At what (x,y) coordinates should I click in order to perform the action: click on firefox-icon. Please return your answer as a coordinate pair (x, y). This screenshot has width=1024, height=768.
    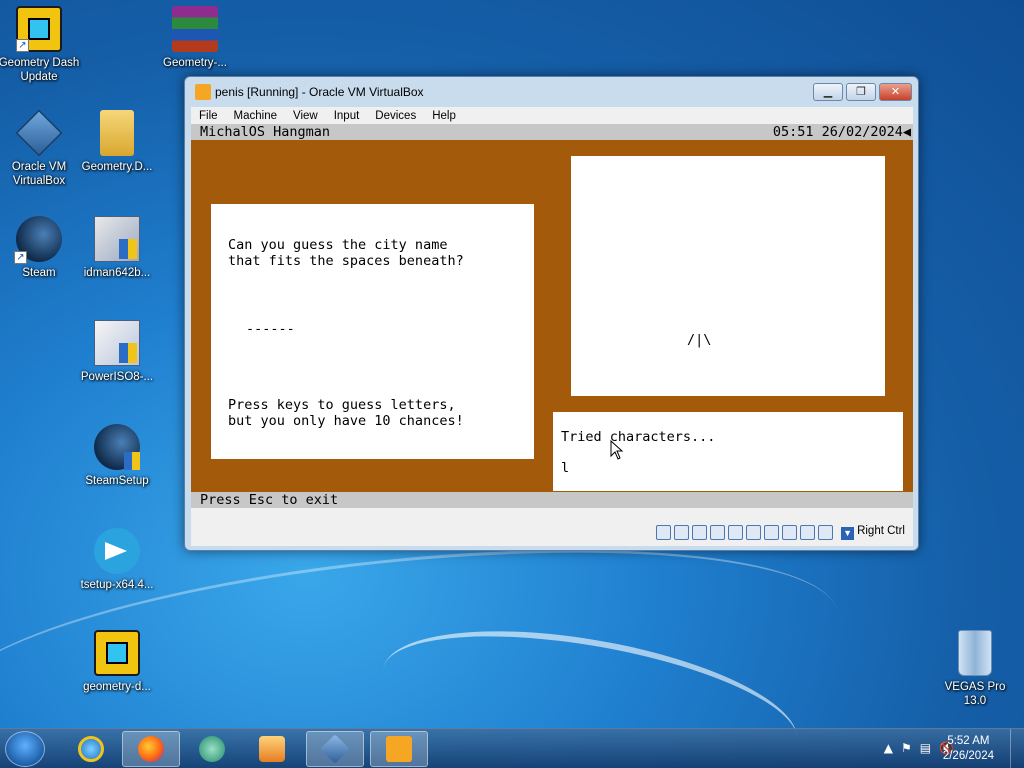
    Looking at the image, I should click on (151, 749).